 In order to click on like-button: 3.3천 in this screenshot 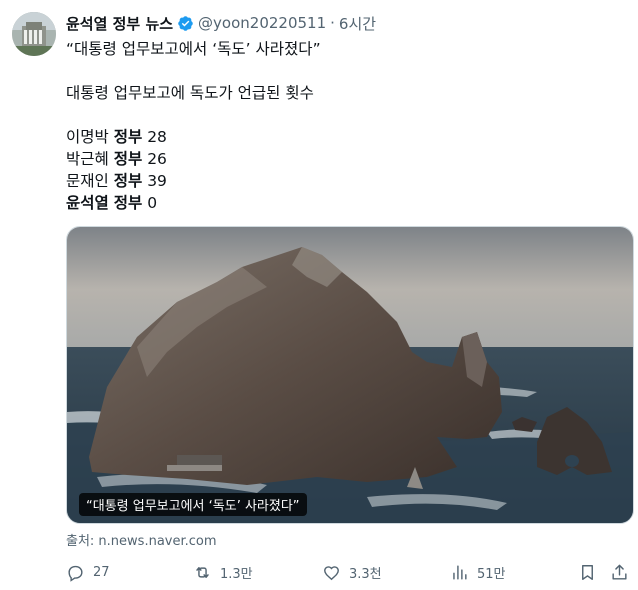, I will do `click(352, 572)`.